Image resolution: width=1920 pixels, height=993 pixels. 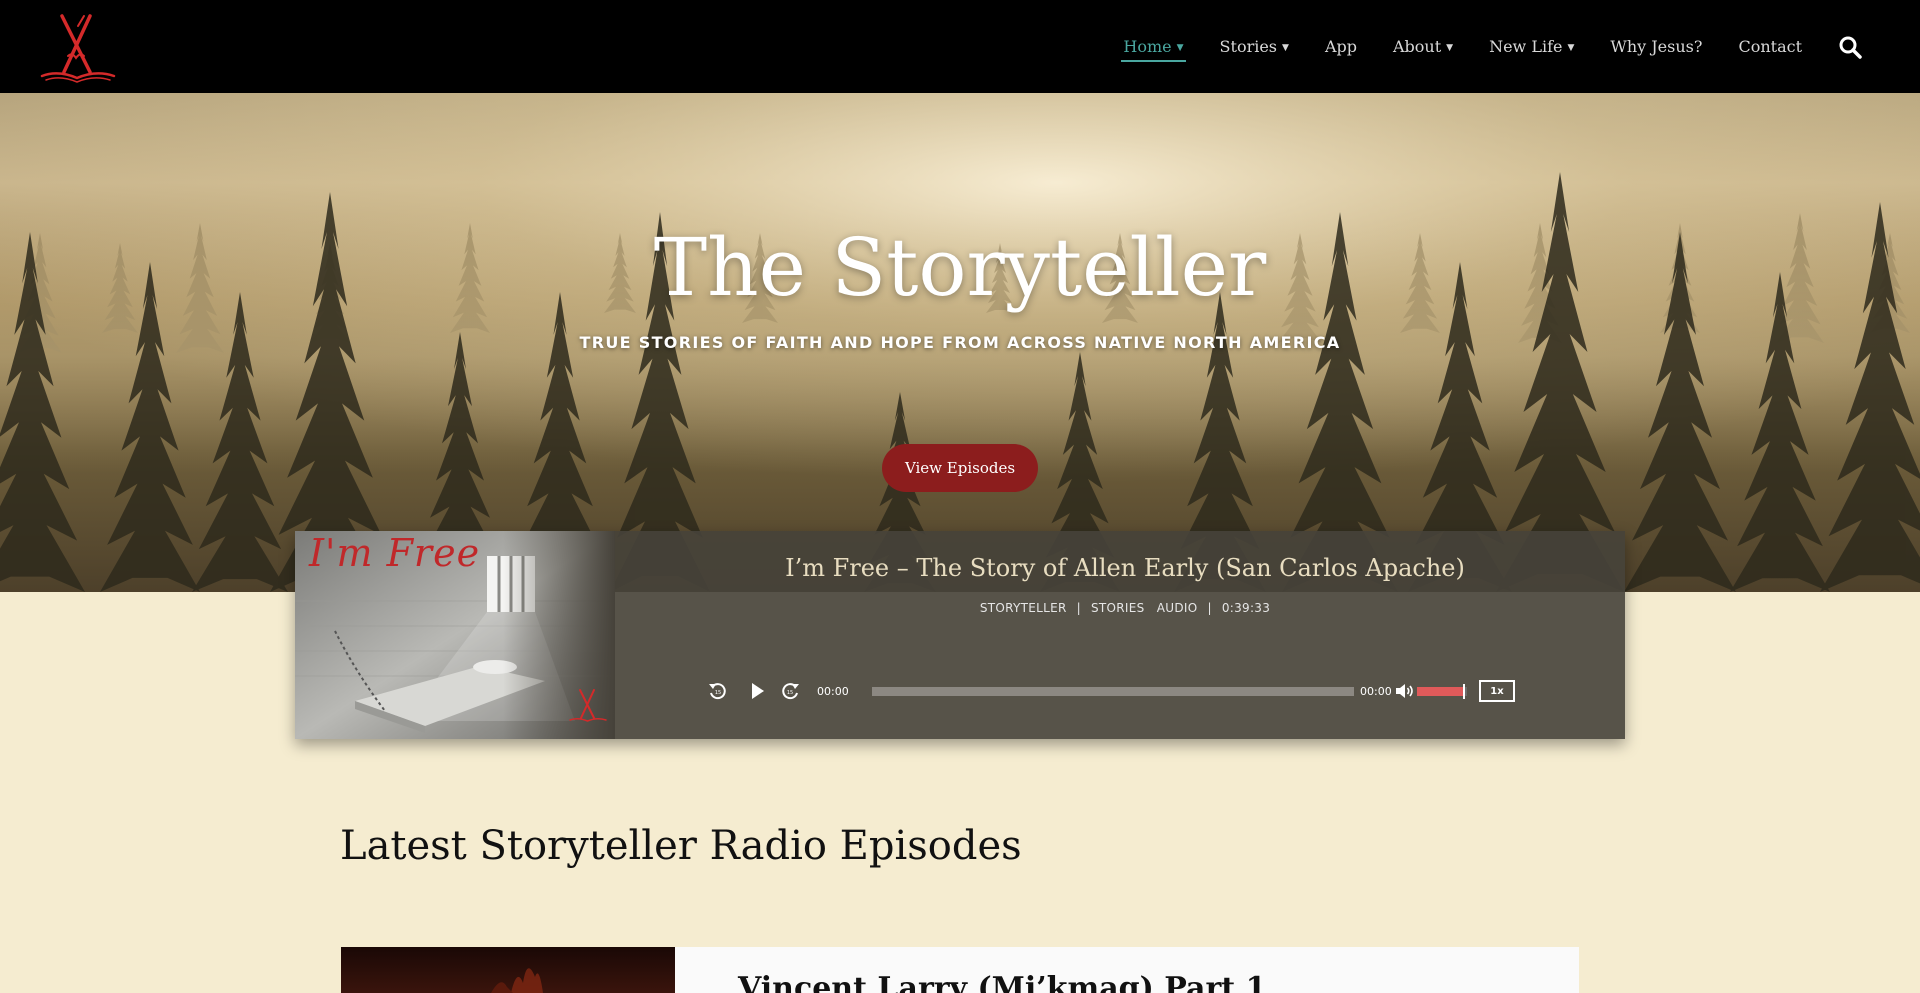 I want to click on episode-meta: STORYTELLER | STORIES AUDIO | 0:39:33, so click(x=1125, y=608).